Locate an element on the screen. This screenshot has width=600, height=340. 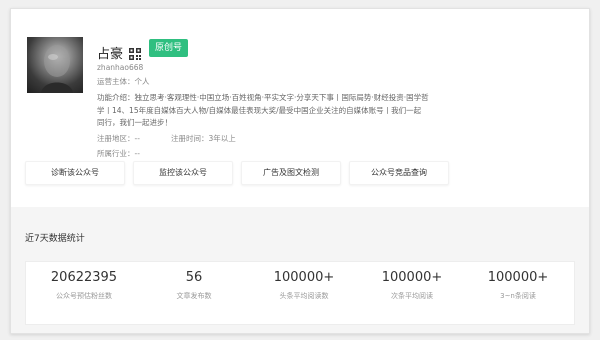
industry: 所属行业：-- is located at coordinates (118, 153).